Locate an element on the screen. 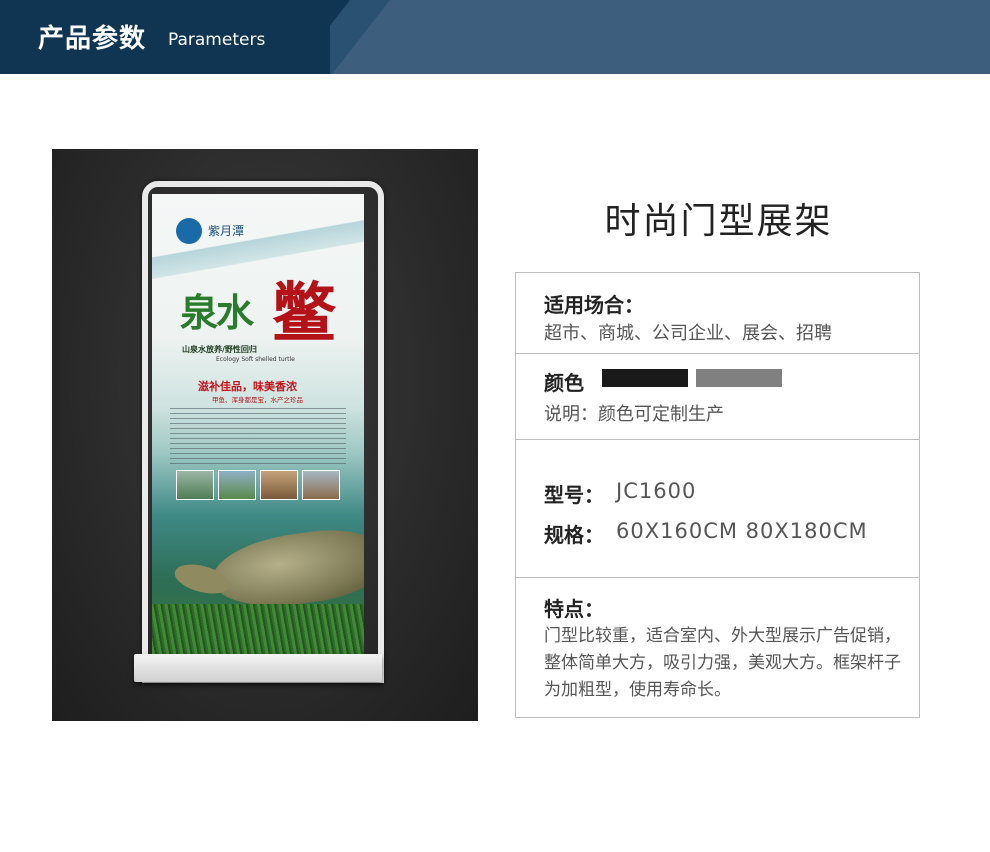  poster-slogan-sub: 甲鱼、浑身都是宝，水产之珍品 is located at coordinates (257, 400).